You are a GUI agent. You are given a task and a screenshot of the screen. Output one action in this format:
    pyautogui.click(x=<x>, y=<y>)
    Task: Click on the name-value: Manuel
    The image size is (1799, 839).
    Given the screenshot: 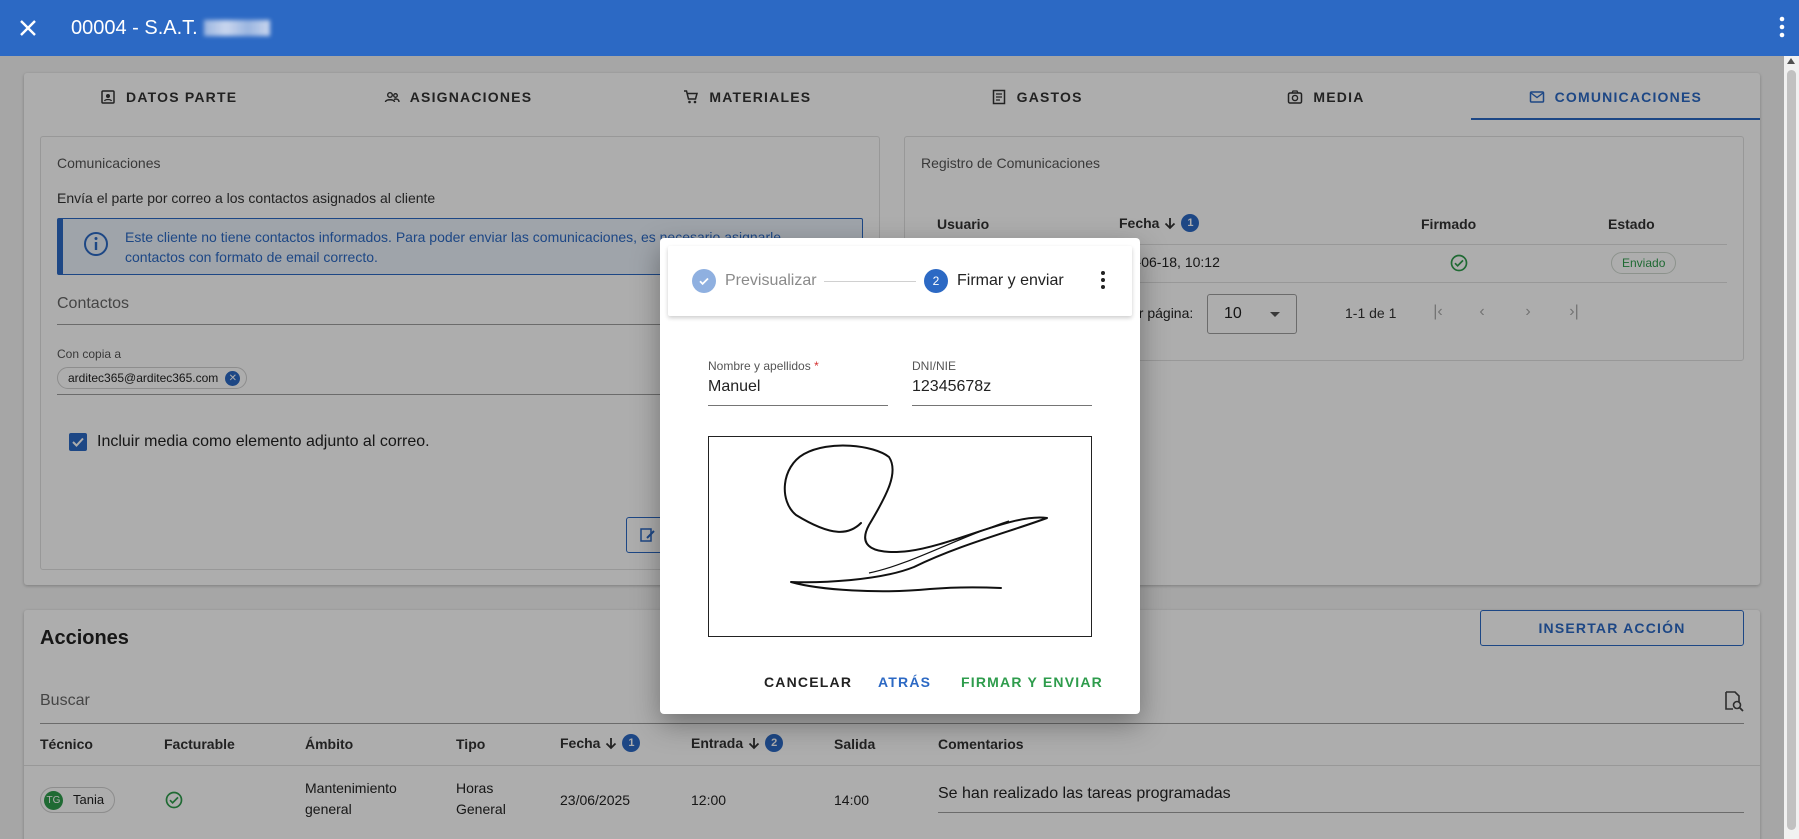 What is the action you would take?
    pyautogui.click(x=734, y=386)
    